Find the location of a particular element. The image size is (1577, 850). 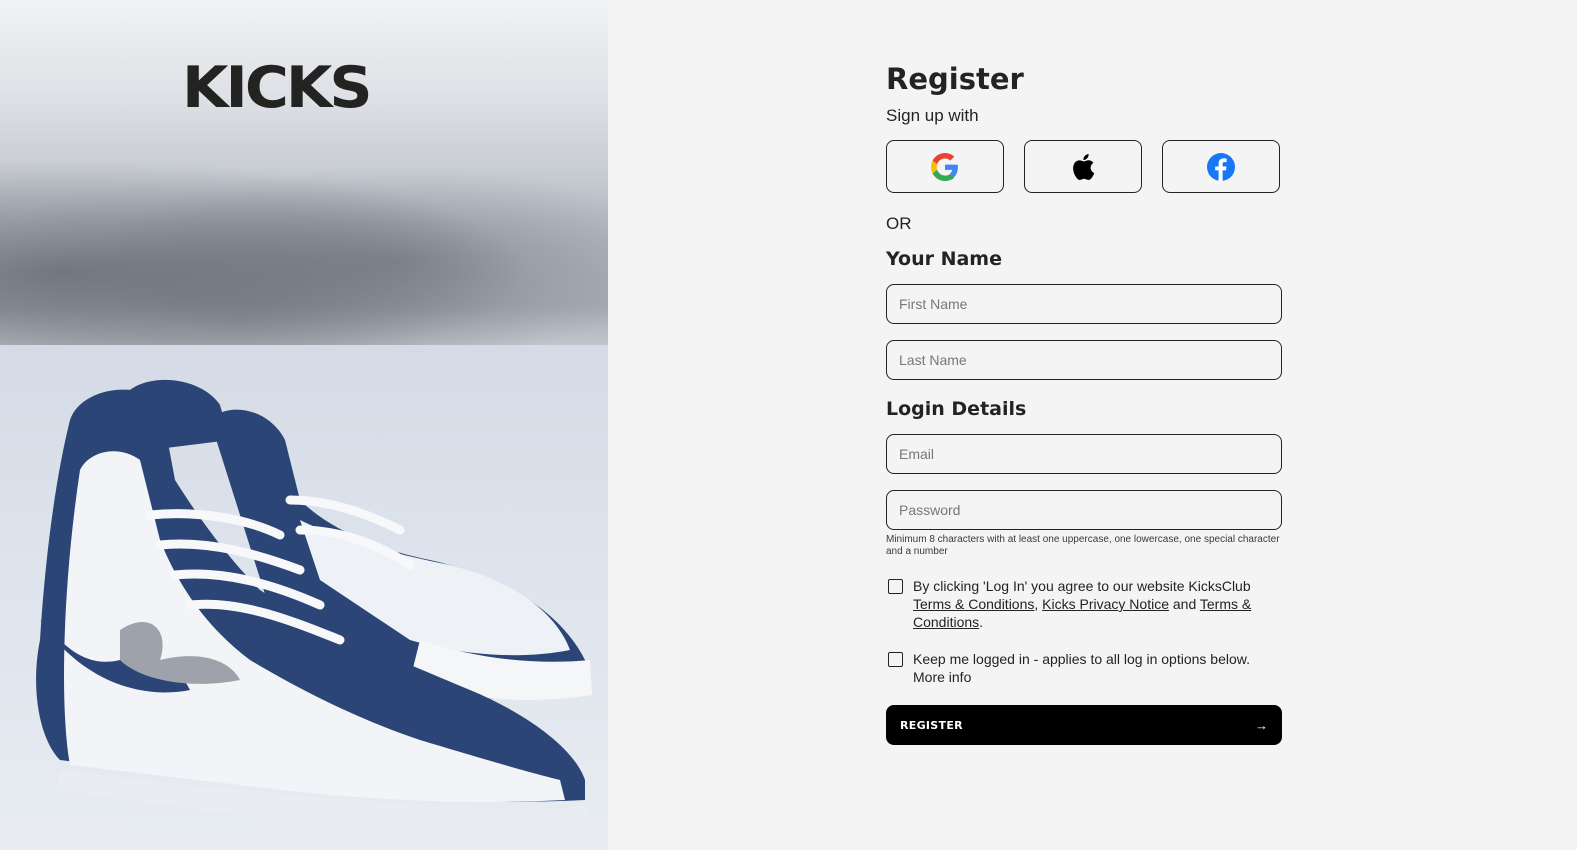

terms-suffix: . is located at coordinates (981, 622).